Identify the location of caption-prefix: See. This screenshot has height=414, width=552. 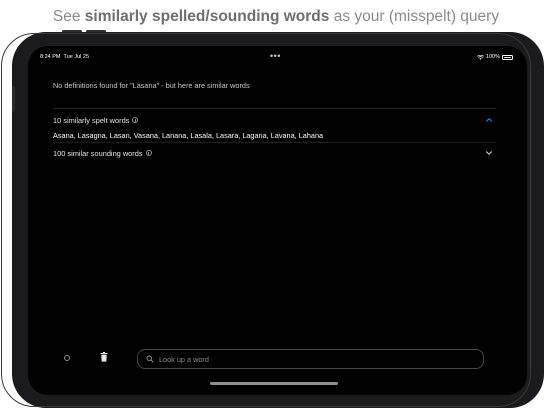
(68, 16).